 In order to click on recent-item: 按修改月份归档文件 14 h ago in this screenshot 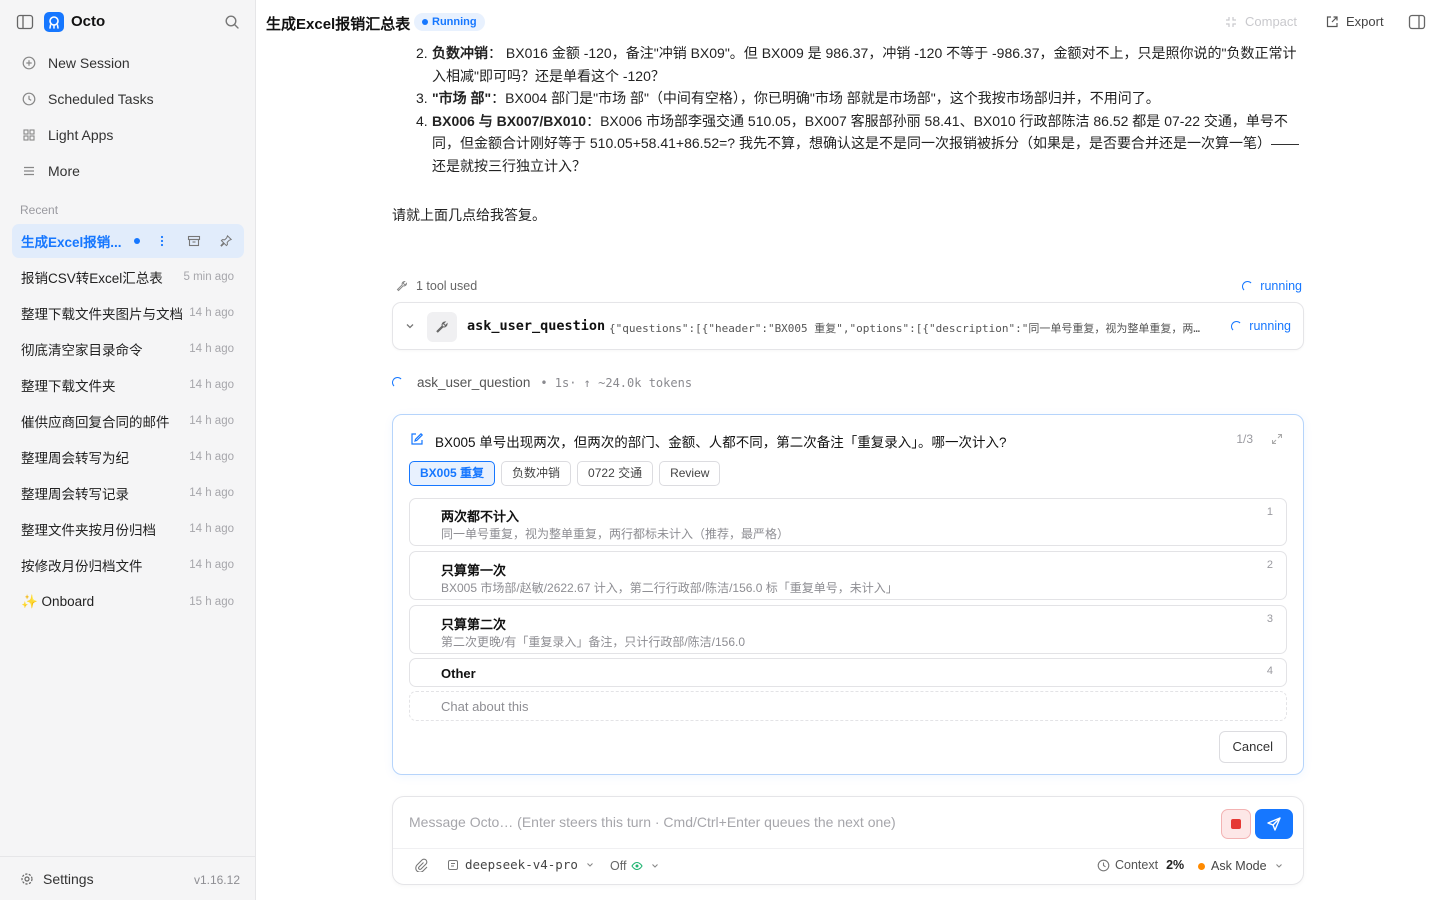, I will do `click(128, 565)`.